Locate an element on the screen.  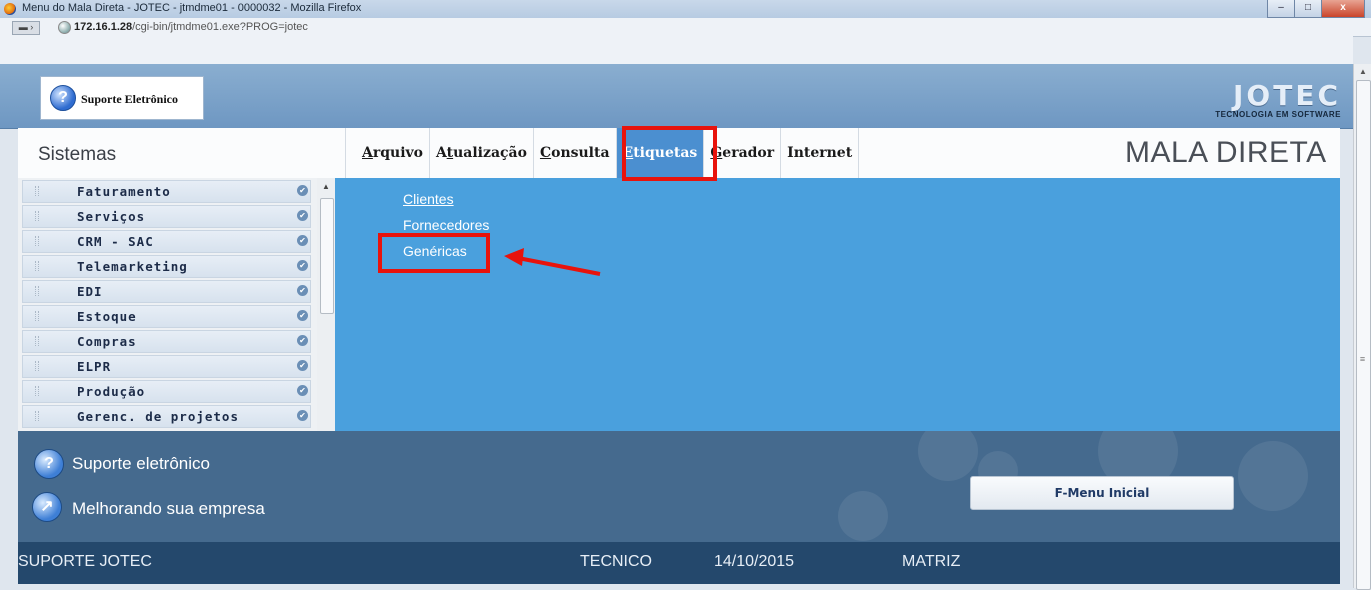
menu-arquivo-accel: A is located at coordinates (367, 153).